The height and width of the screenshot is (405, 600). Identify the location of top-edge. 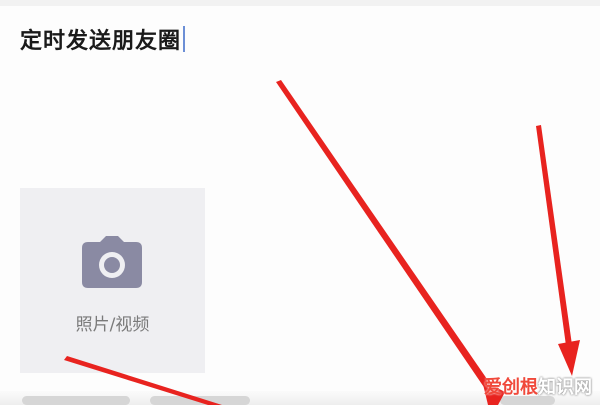
(300, 3).